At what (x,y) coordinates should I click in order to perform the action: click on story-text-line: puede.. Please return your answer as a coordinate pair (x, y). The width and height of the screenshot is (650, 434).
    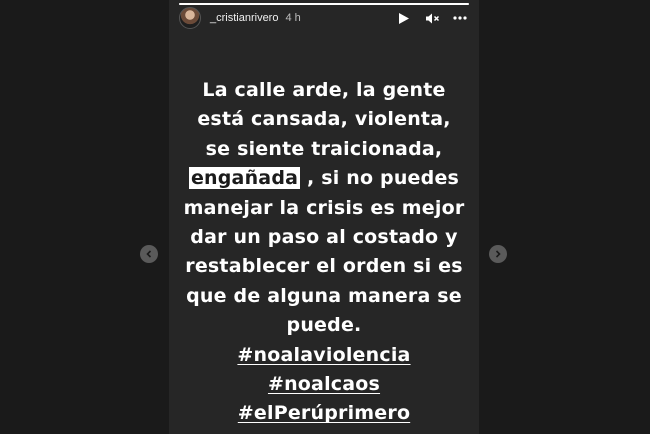
    Looking at the image, I should click on (324, 325).